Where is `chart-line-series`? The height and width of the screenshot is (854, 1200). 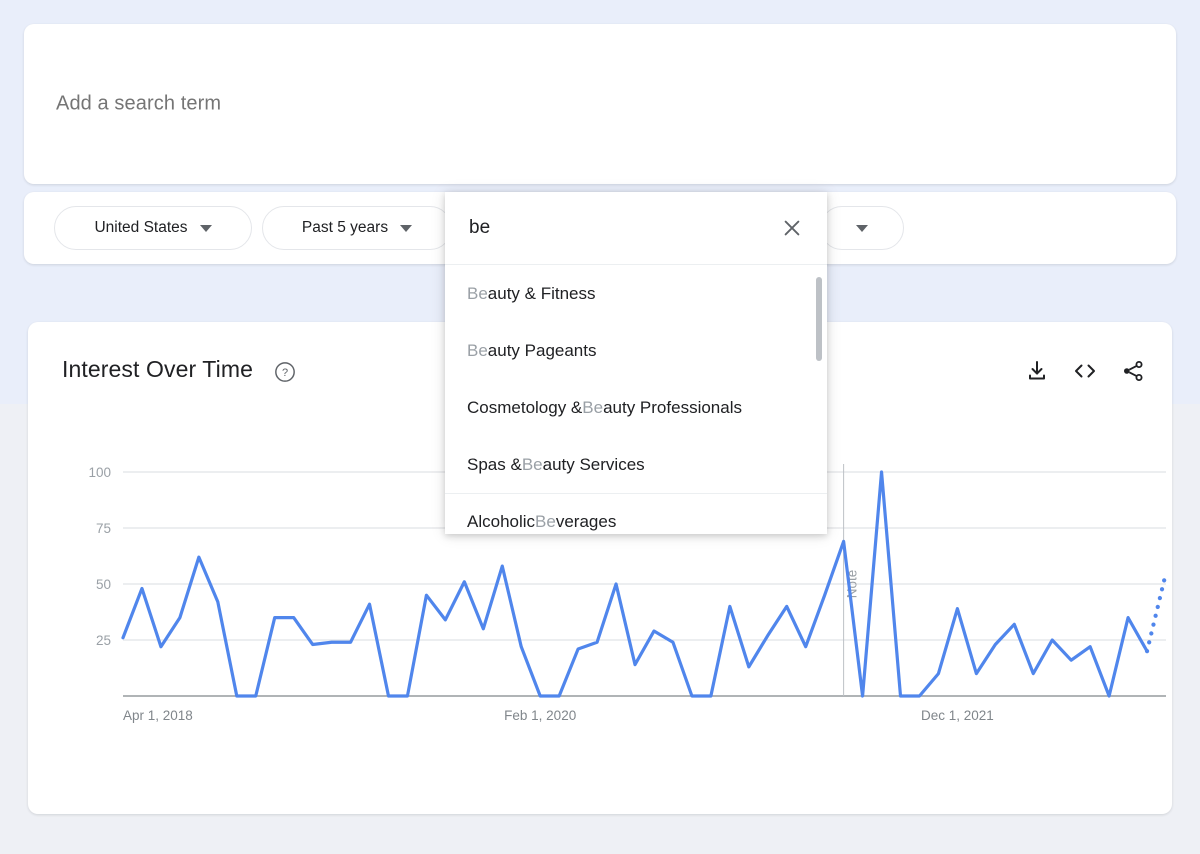
chart-line-series is located at coordinates (1156, 612).